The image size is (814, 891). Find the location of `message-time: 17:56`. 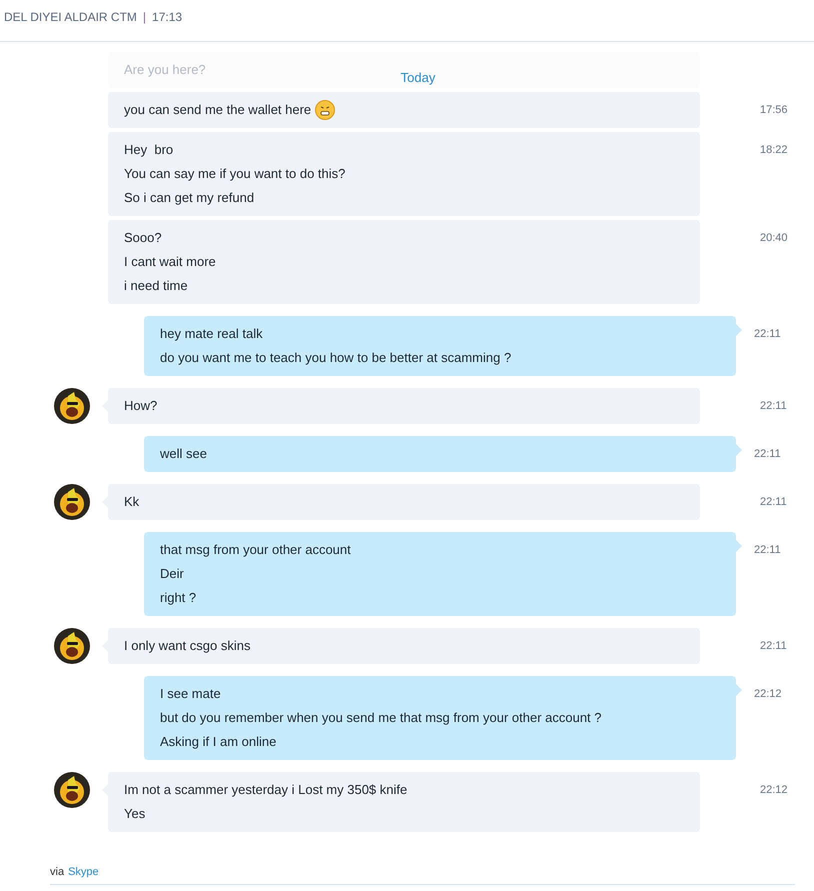

message-time: 17:56 is located at coordinates (774, 110).